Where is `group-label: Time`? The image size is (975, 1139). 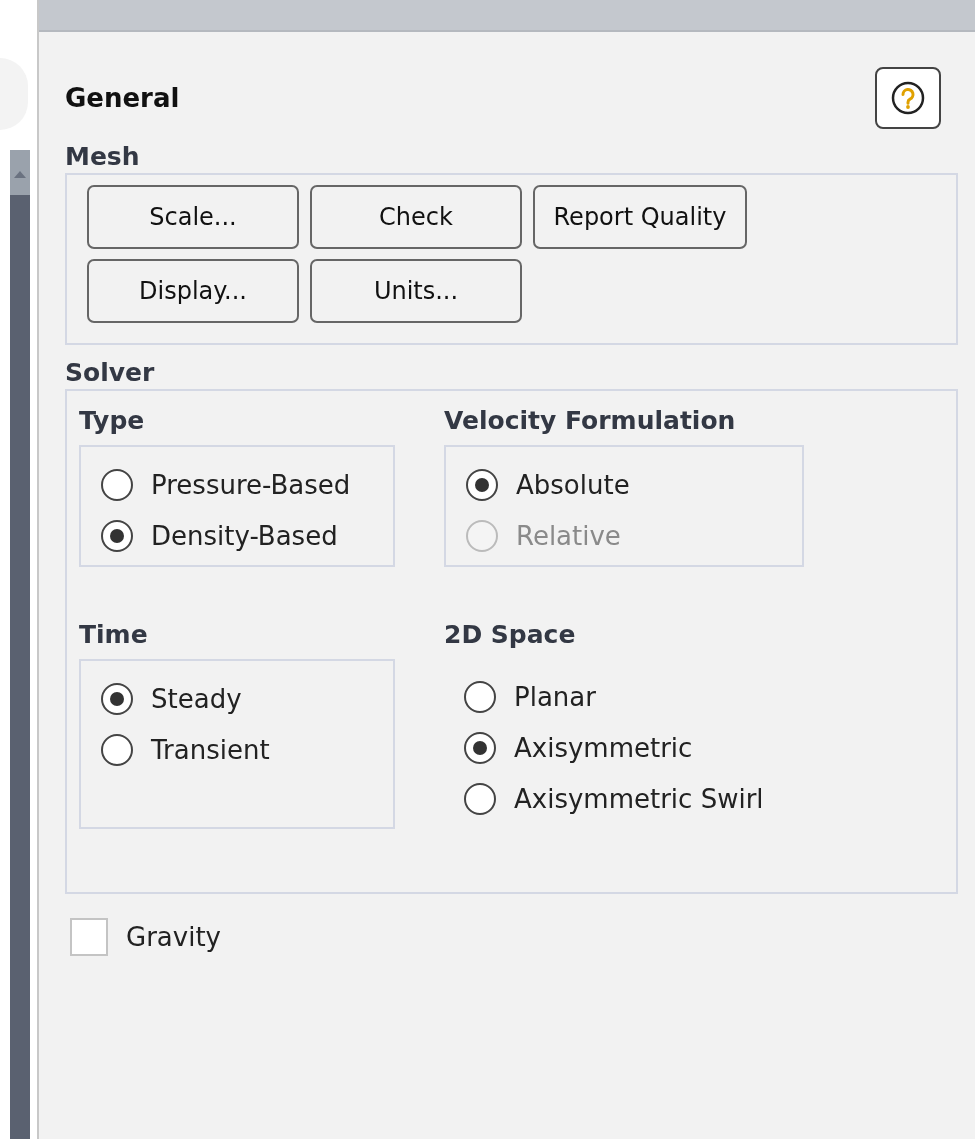
group-label: Time is located at coordinates (114, 635).